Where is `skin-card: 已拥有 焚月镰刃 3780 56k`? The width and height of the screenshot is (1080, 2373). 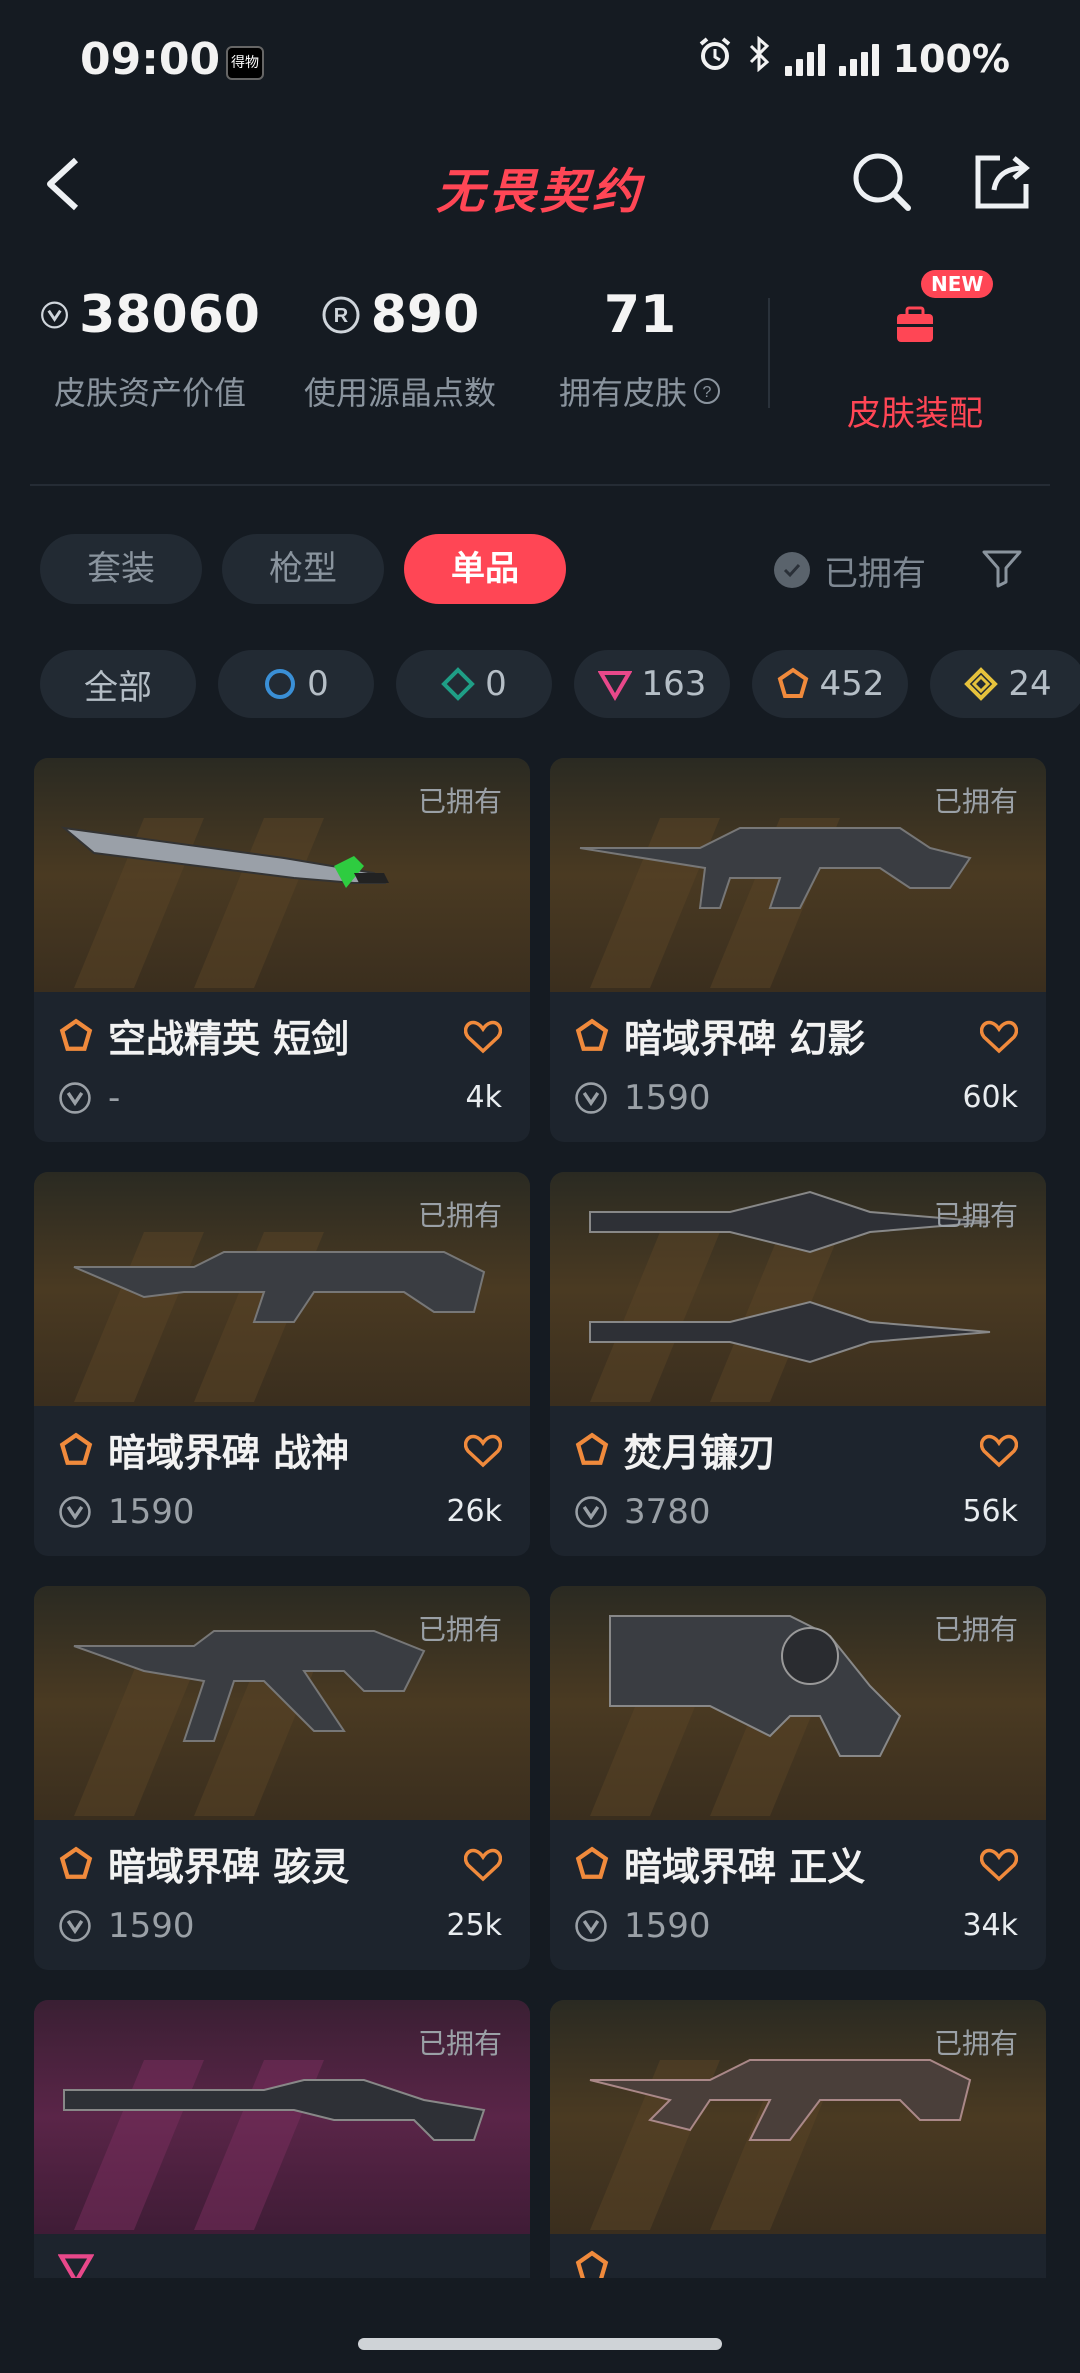
skin-card: 已拥有 焚月镰刃 3780 56k is located at coordinates (798, 1364).